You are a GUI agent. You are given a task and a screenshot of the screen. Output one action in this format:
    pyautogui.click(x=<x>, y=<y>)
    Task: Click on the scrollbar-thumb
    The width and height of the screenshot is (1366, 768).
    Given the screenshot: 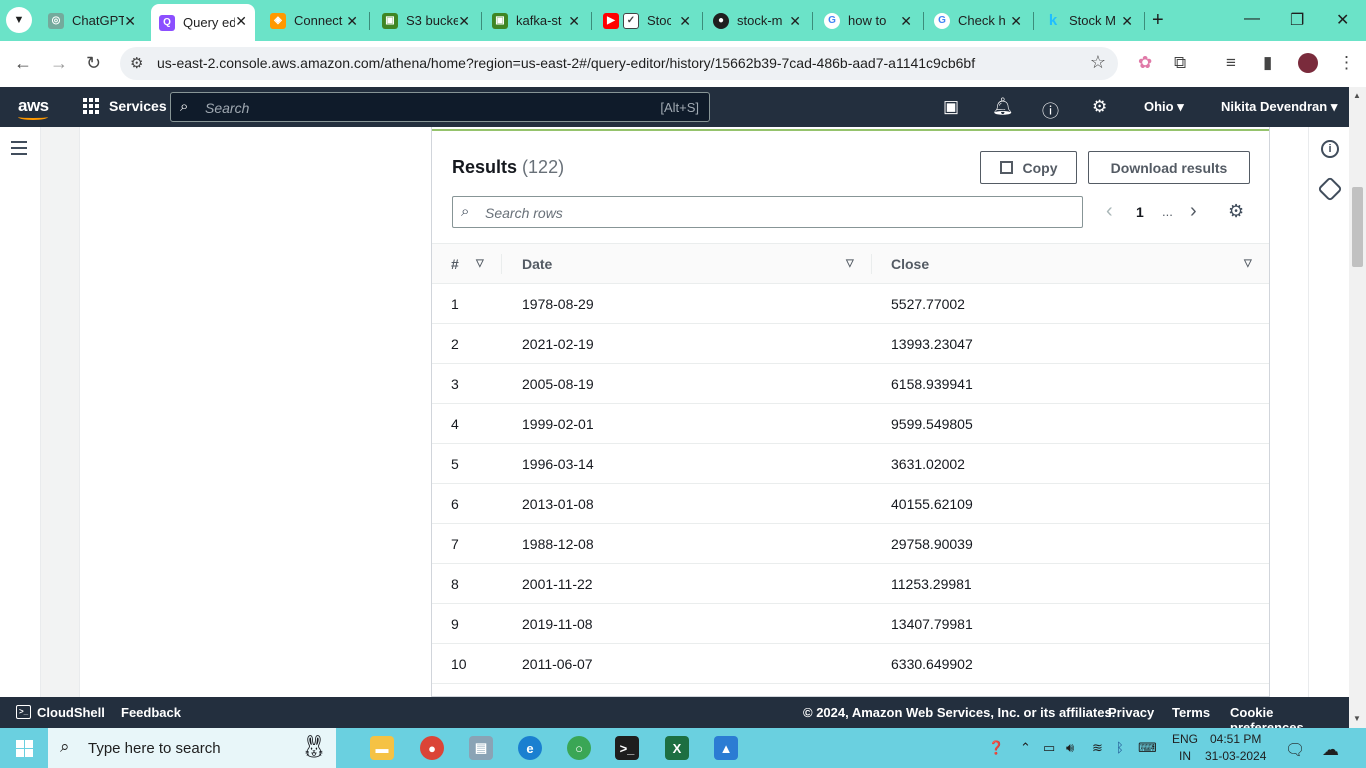 What is the action you would take?
    pyautogui.click(x=1357, y=227)
    